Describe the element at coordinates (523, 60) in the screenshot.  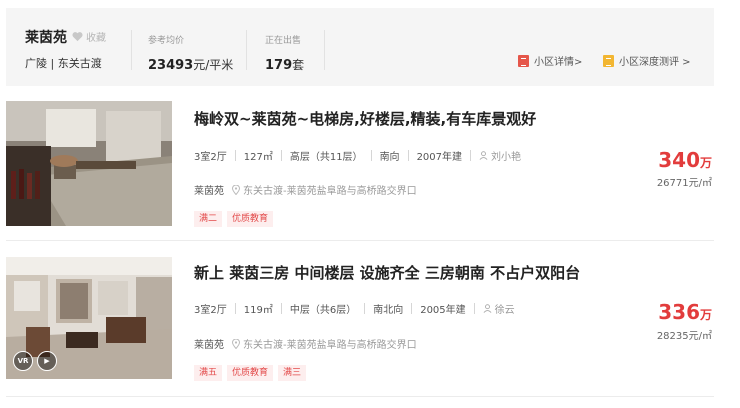
I see `detail-doc-icon` at that location.